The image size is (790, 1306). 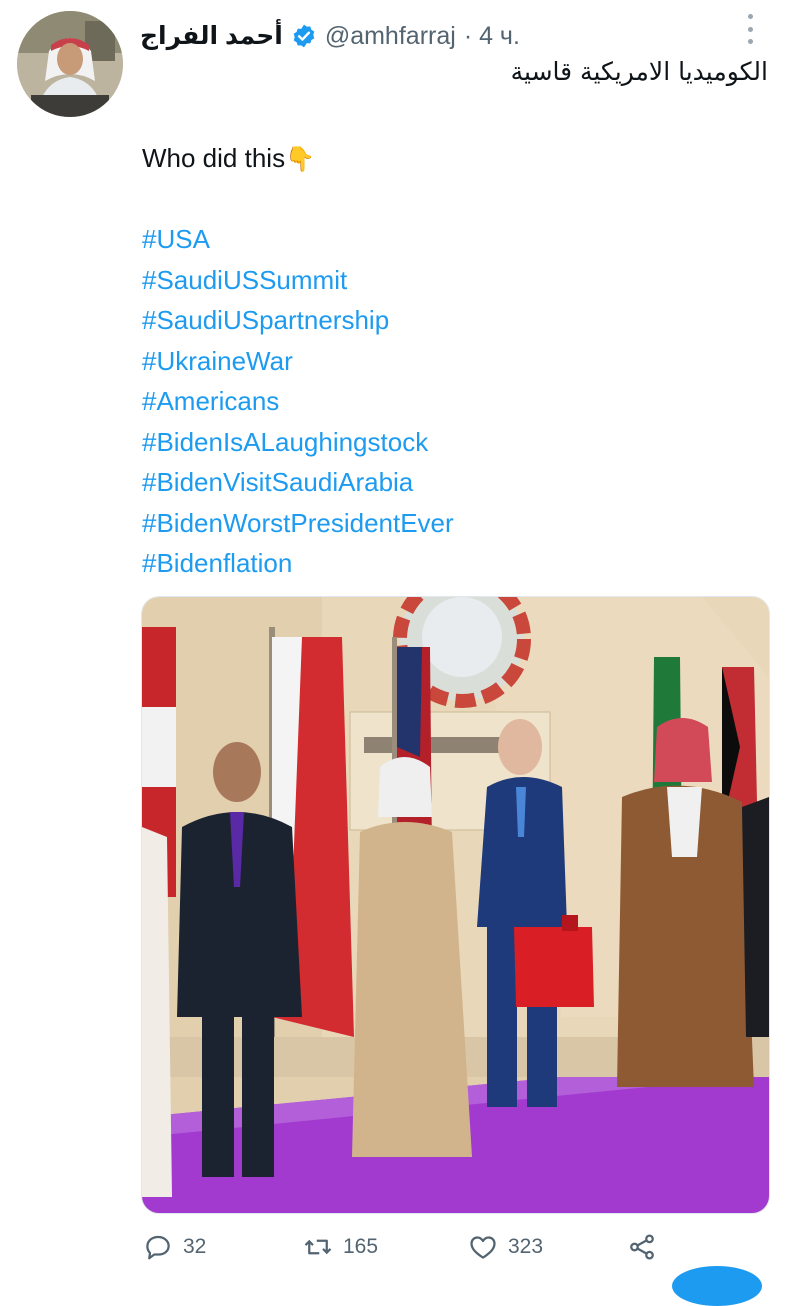 What do you see at coordinates (298, 523) in the screenshot?
I see `hashtag-bidenworstpresidentever: #BidenWorstPresidentEver` at bounding box center [298, 523].